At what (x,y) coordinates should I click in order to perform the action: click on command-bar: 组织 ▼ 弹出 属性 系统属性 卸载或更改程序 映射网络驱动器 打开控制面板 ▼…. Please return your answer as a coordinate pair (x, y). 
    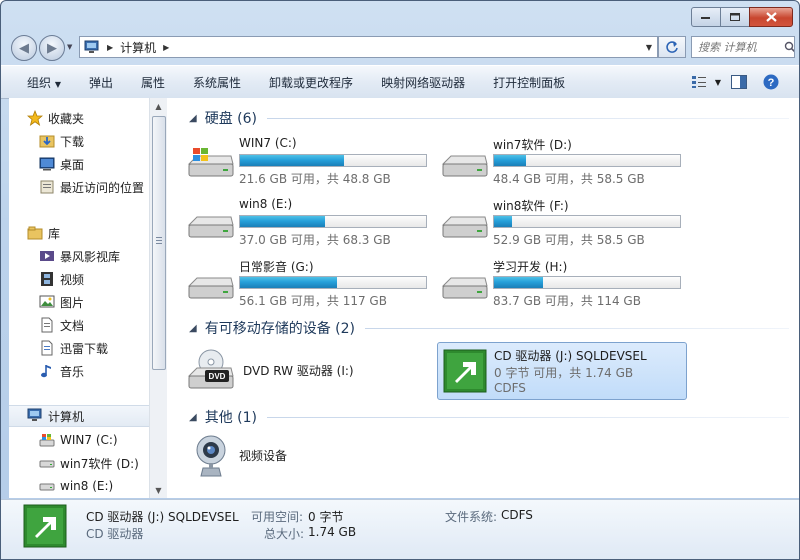
    Looking at the image, I should click on (400, 82).